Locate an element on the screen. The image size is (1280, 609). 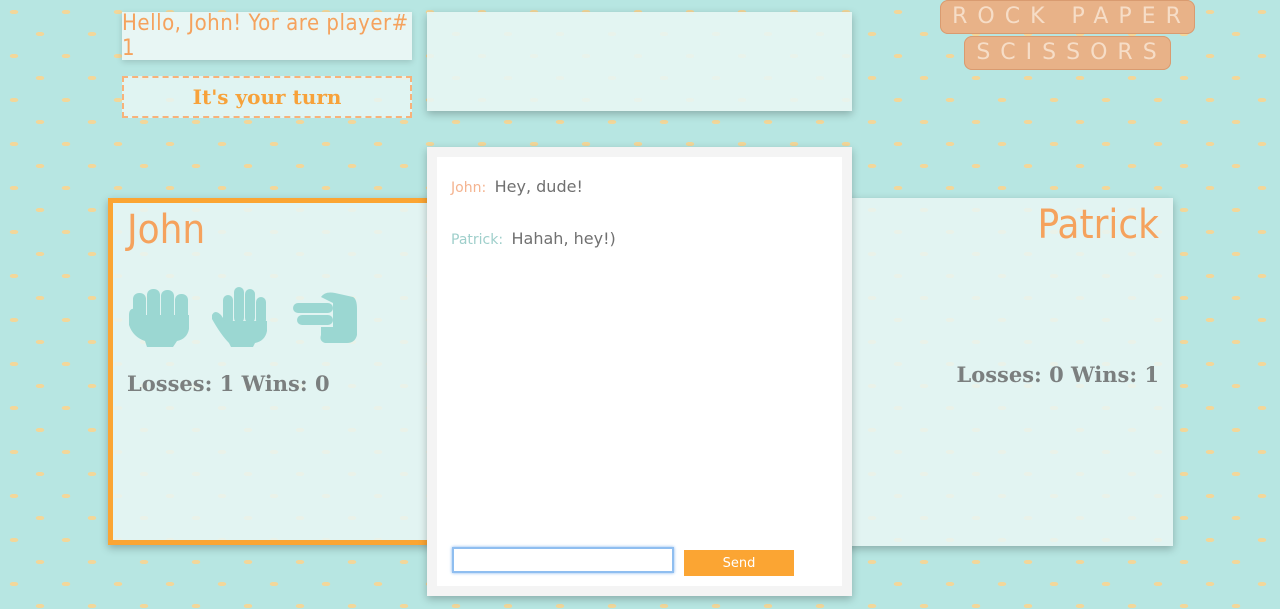
turn-indicator: It's your turn is located at coordinates (267, 97).